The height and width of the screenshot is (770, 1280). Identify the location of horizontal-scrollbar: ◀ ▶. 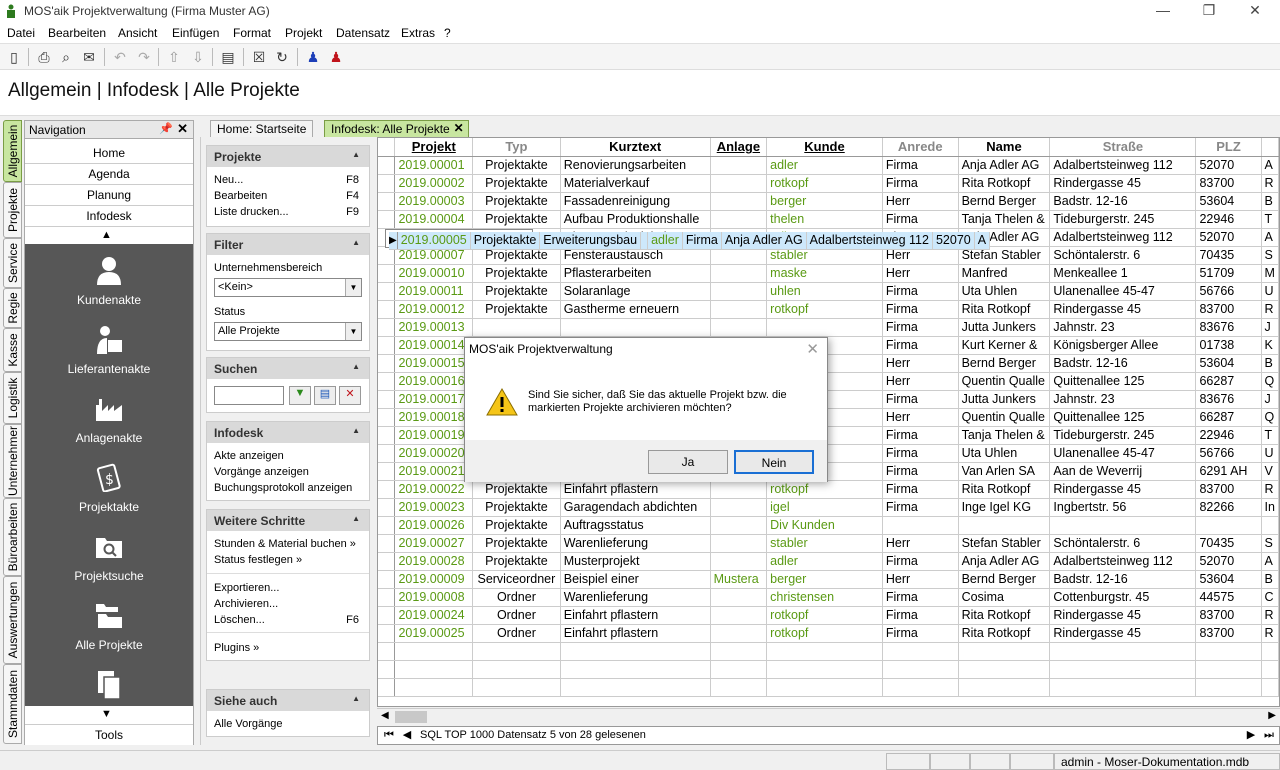
(828, 716).